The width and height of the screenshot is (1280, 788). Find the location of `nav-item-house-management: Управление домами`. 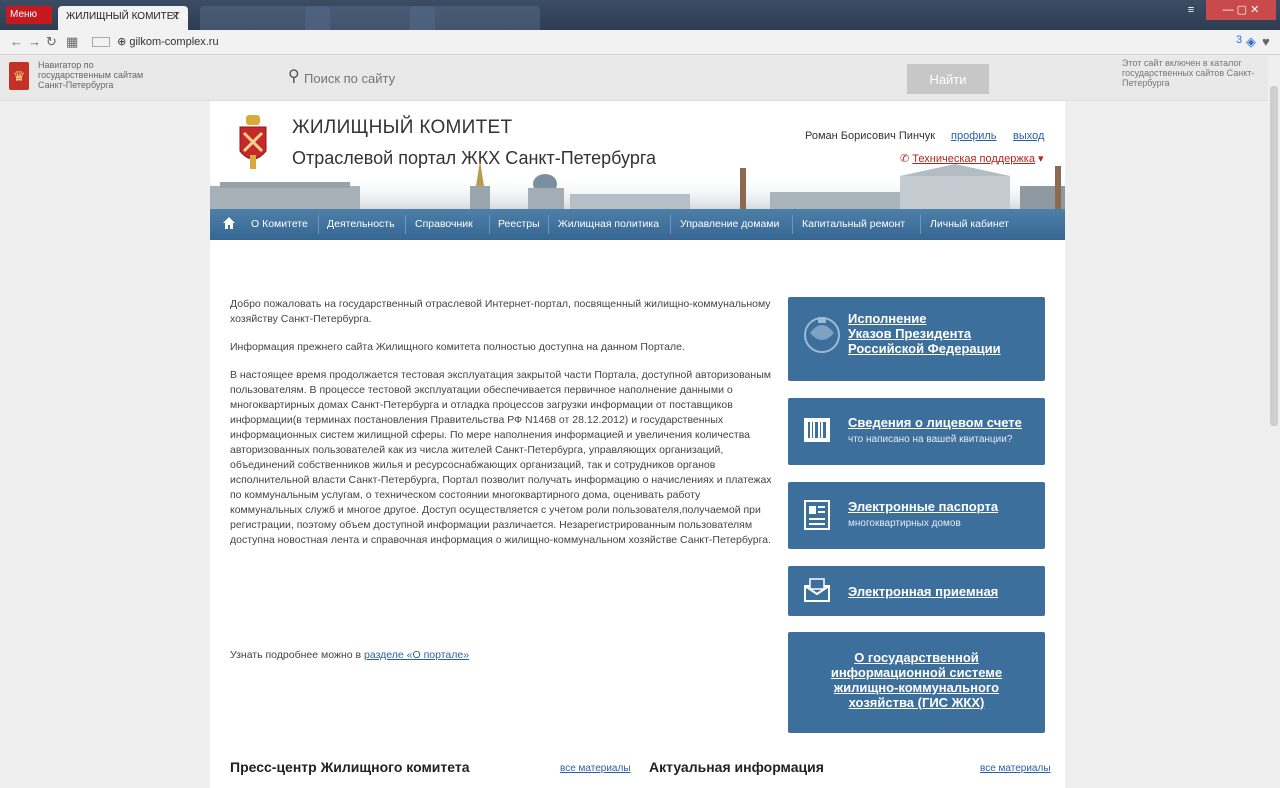

nav-item-house-management: Управление домами is located at coordinates (729, 224).